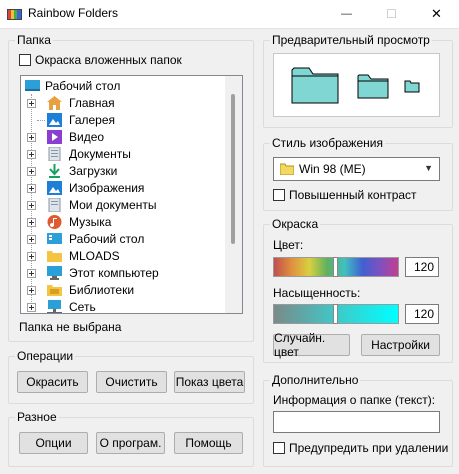 This screenshot has height=474, width=459. Describe the element at coordinates (123, 120) in the screenshot. I see `tree-item-gallery: Галерея` at that location.